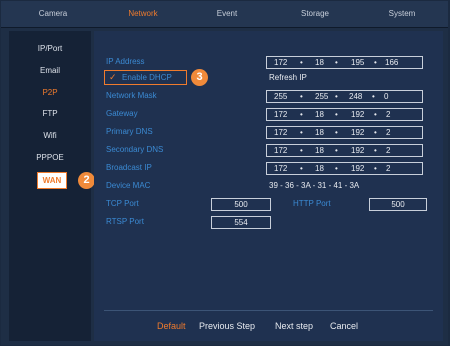 Image resolution: width=450 pixels, height=346 pixels. What do you see at coordinates (344, 150) in the screenshot?
I see `secondary-dns-field: 172 • 18 • 192 • 2` at bounding box center [344, 150].